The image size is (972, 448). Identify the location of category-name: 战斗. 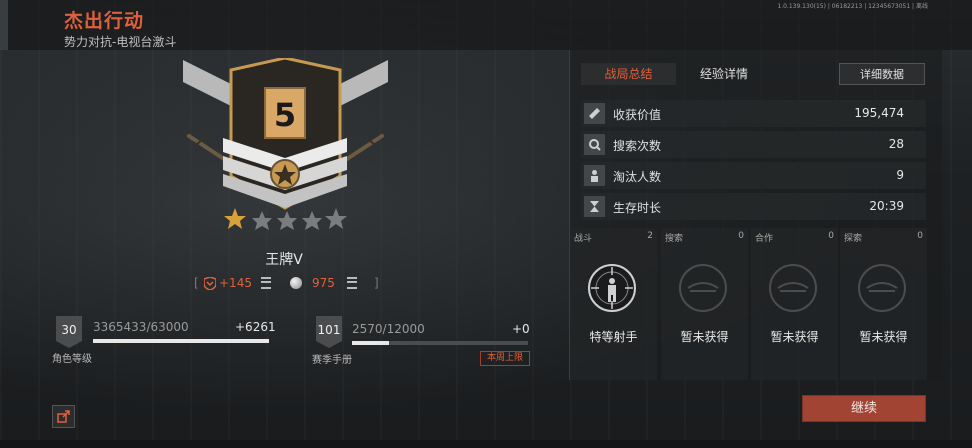
(583, 239).